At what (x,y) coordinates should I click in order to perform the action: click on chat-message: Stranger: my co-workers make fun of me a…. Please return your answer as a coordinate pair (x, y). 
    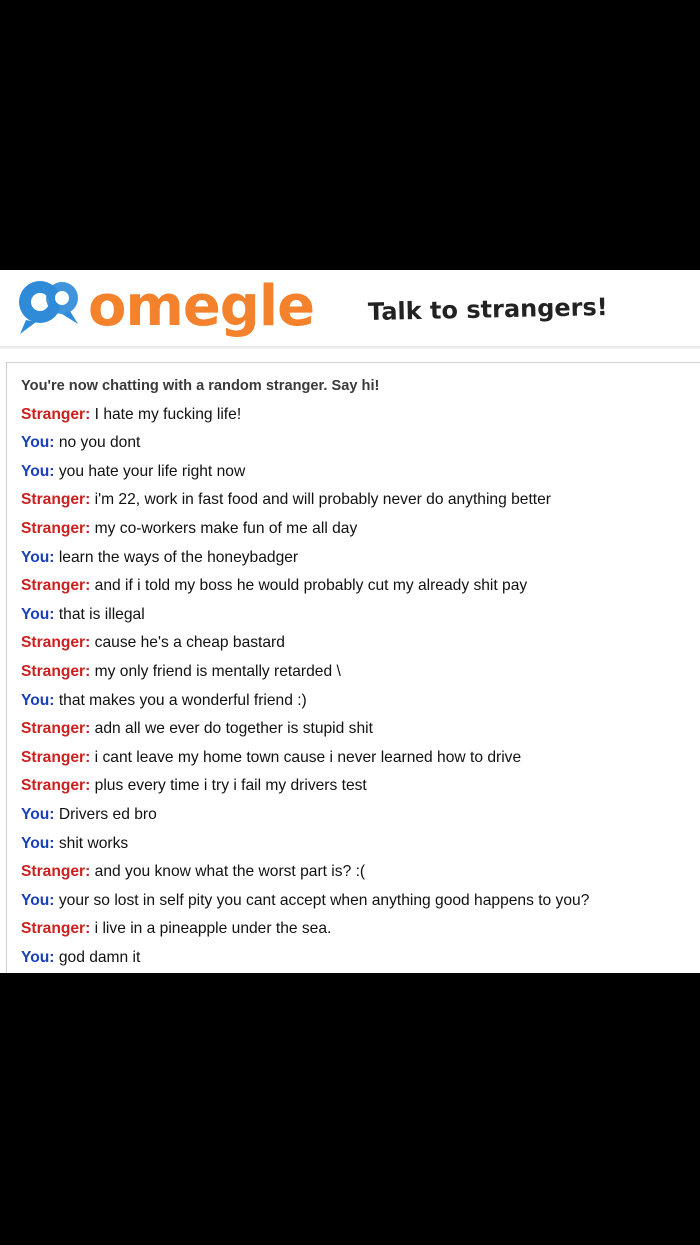
    Looking at the image, I should click on (360, 529).